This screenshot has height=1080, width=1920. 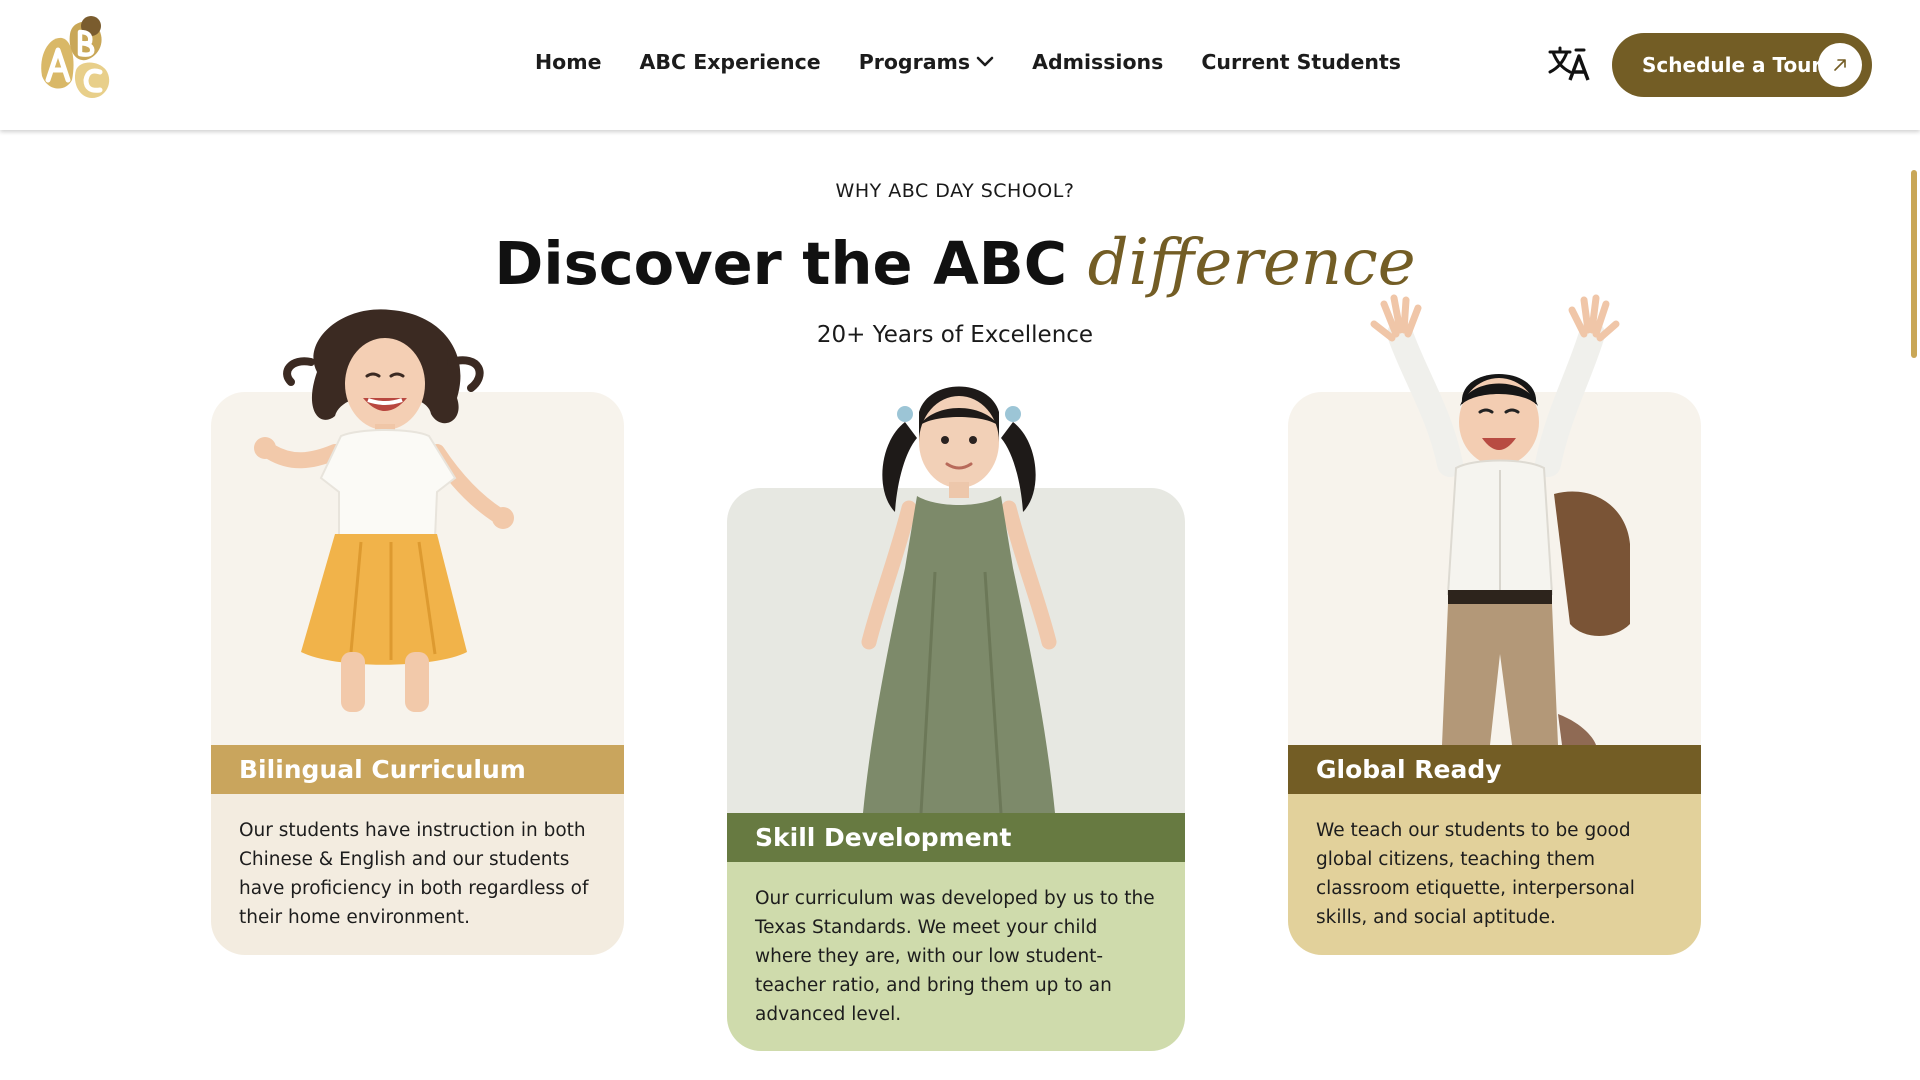 I want to click on nav-abc-experience: ABC Experience, so click(x=730, y=62).